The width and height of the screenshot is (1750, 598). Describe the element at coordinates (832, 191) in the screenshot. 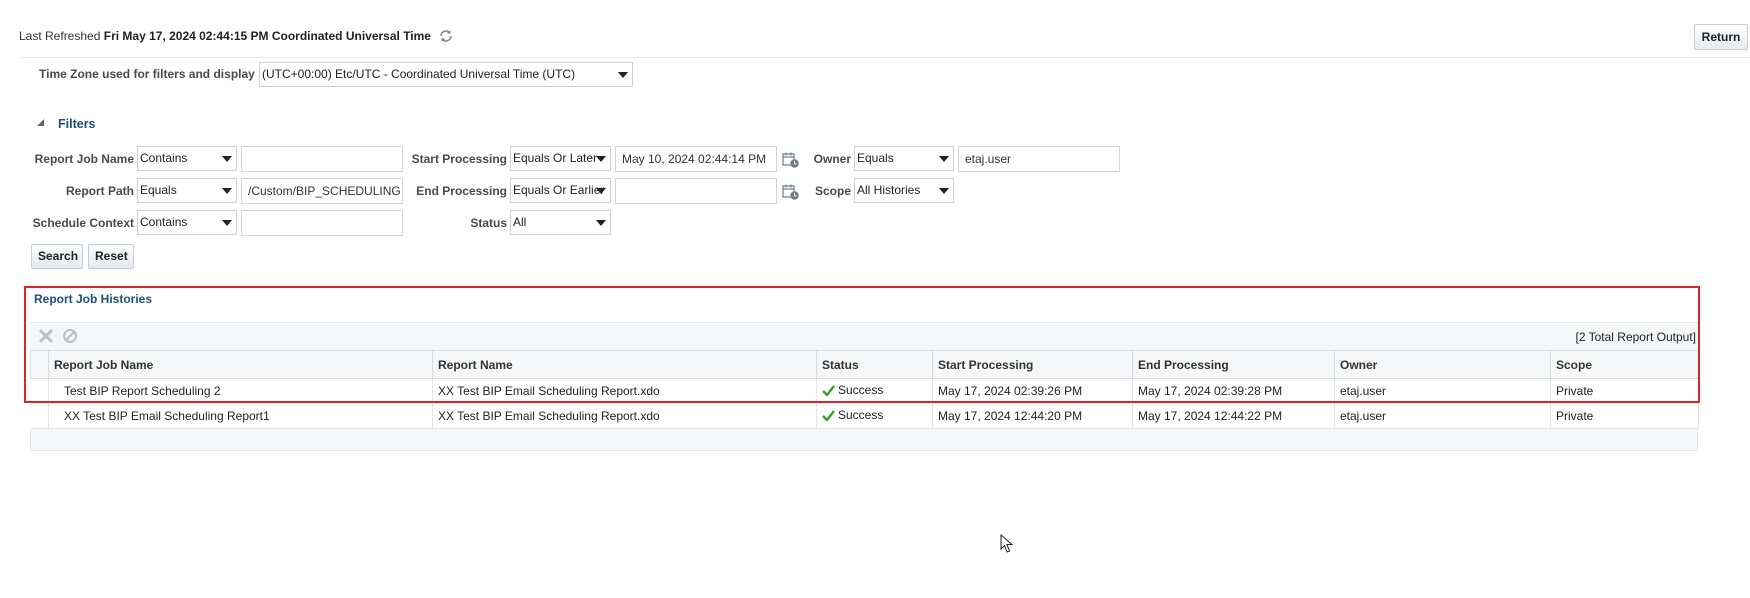

I see `scope-label: Scope` at that location.